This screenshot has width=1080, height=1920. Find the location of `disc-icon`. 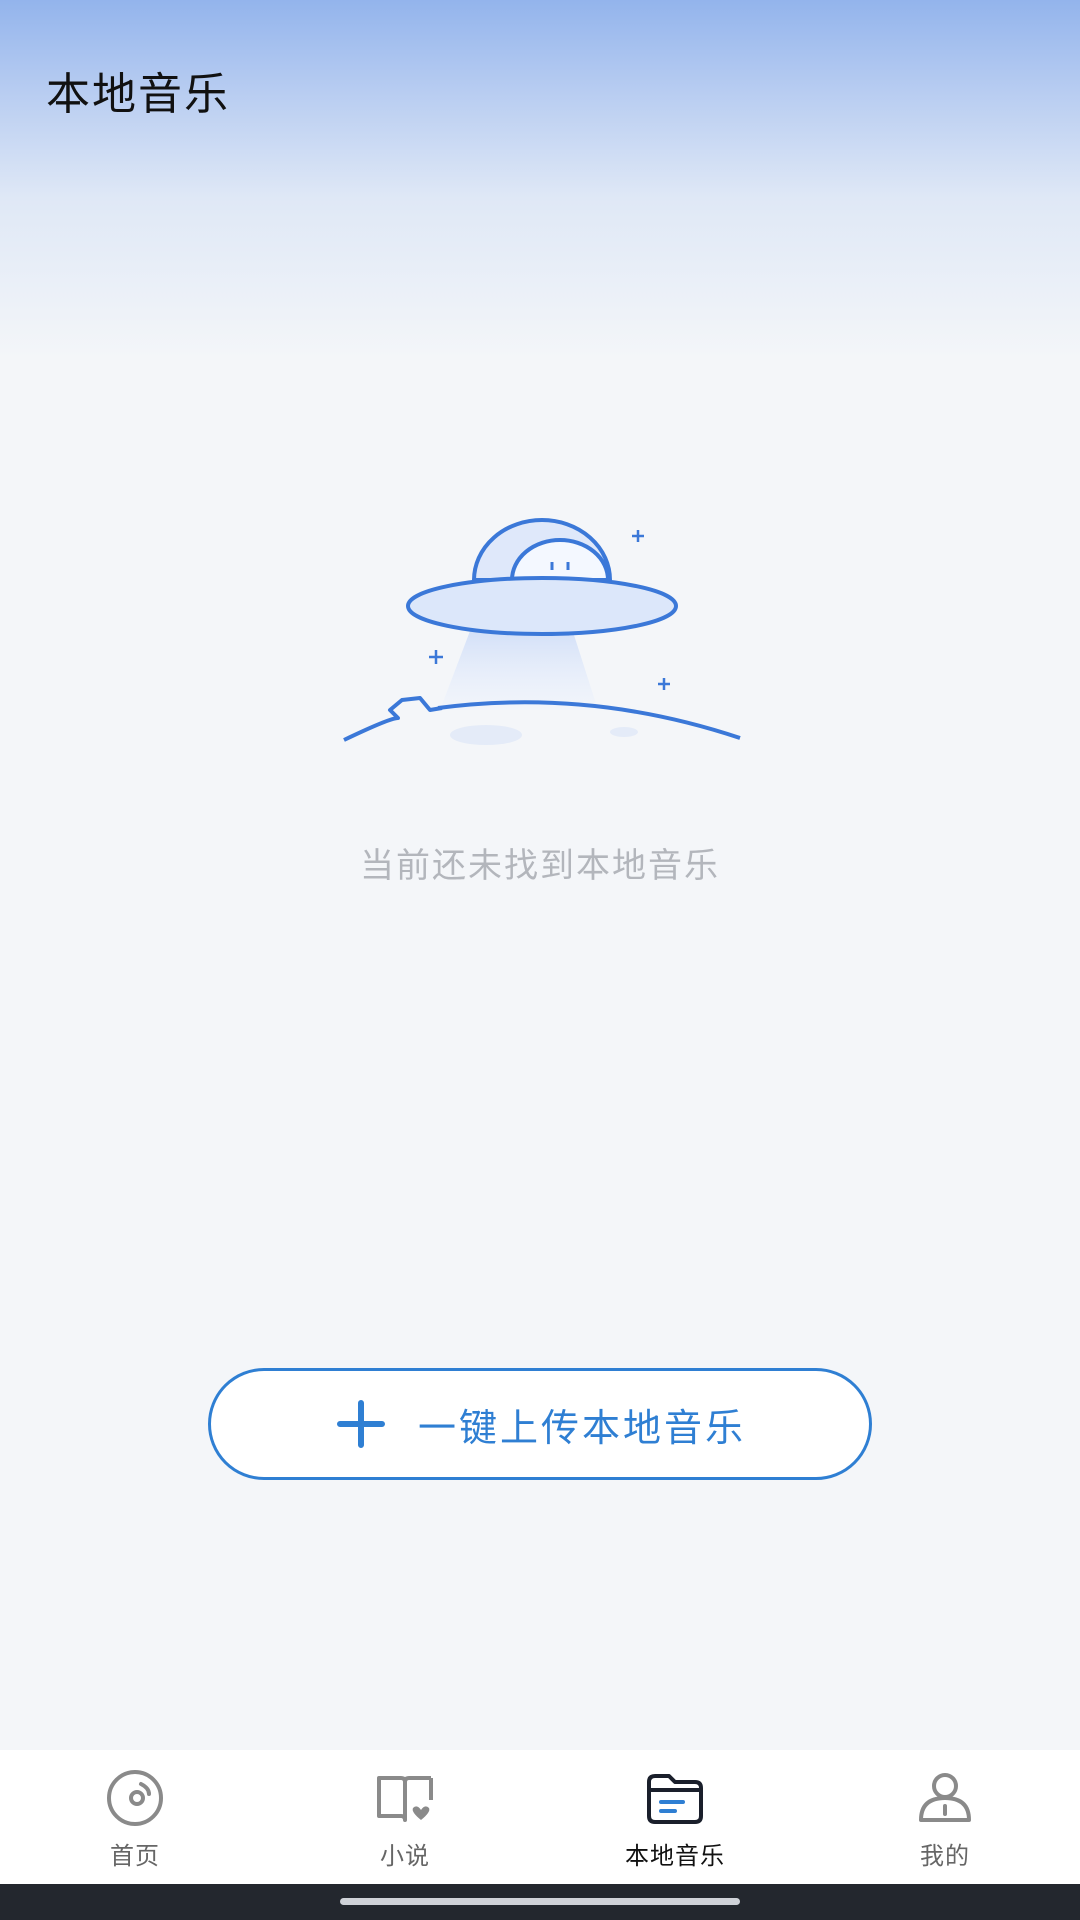

disc-icon is located at coordinates (135, 1798).